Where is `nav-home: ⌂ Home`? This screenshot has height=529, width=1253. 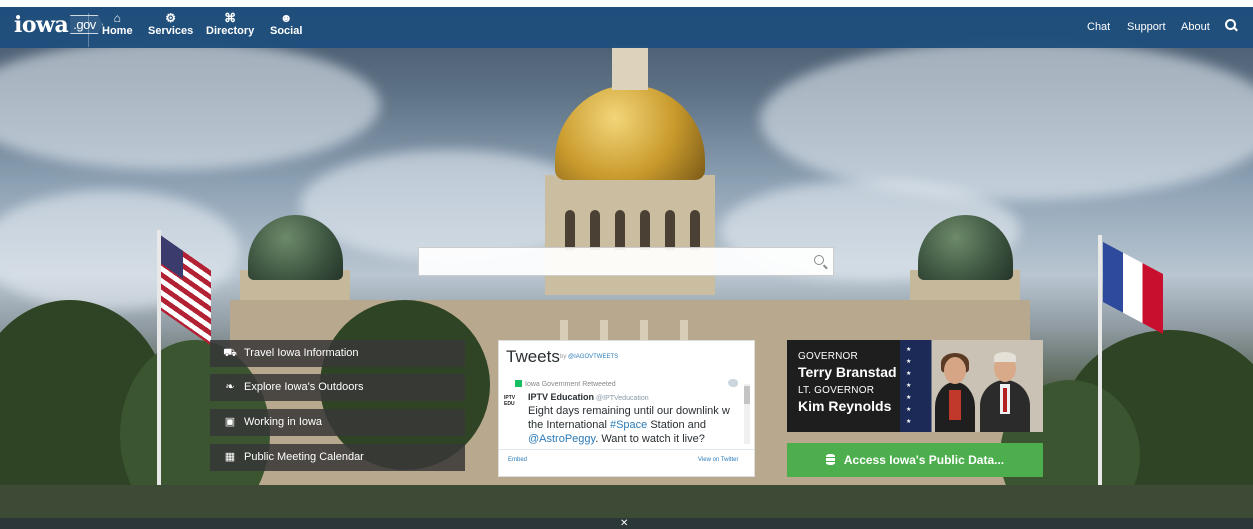
nav-home: ⌂ Home is located at coordinates (117, 24).